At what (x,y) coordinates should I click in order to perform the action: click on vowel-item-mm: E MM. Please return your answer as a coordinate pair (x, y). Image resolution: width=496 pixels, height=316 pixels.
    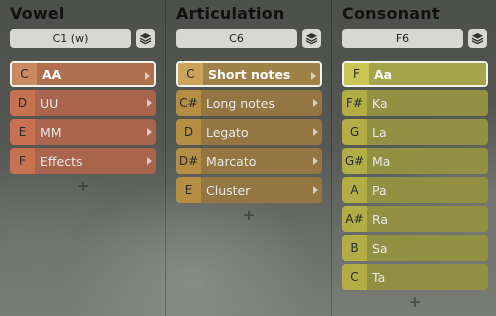
    Looking at the image, I should click on (83, 132).